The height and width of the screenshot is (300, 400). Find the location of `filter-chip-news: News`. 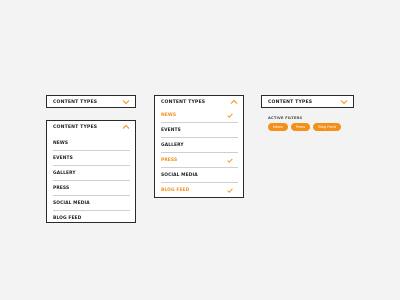

filter-chip-news: News is located at coordinates (278, 127).